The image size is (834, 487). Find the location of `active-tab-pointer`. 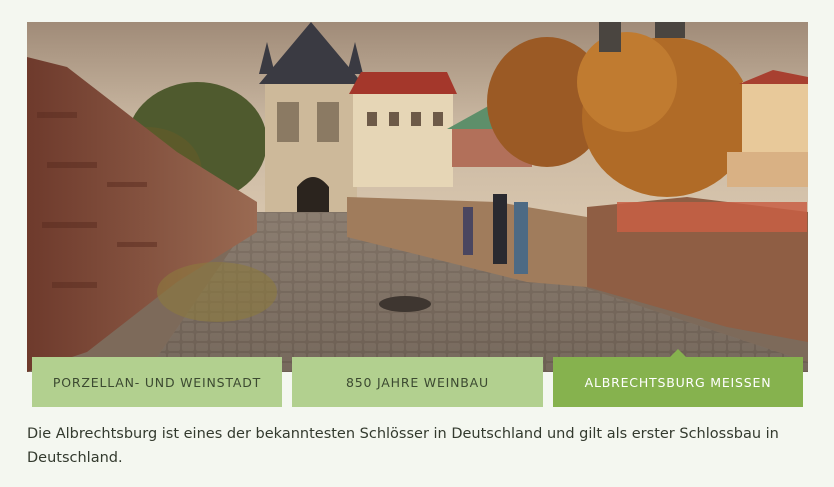

active-tab-pointer is located at coordinates (678, 353).